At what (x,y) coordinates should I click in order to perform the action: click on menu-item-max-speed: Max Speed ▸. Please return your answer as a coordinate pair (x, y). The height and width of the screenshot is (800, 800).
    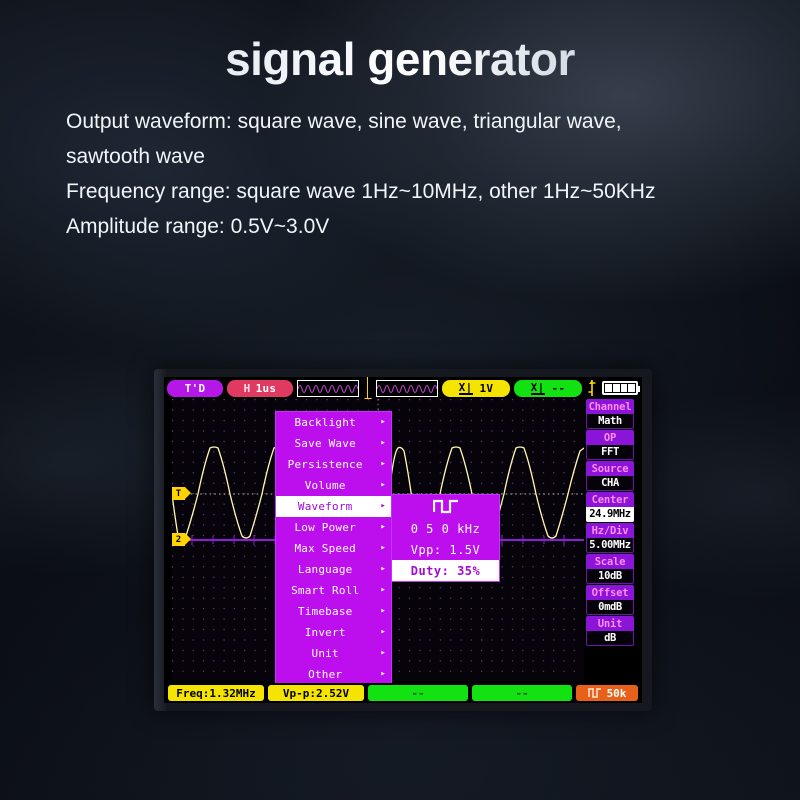
    Looking at the image, I should click on (333, 548).